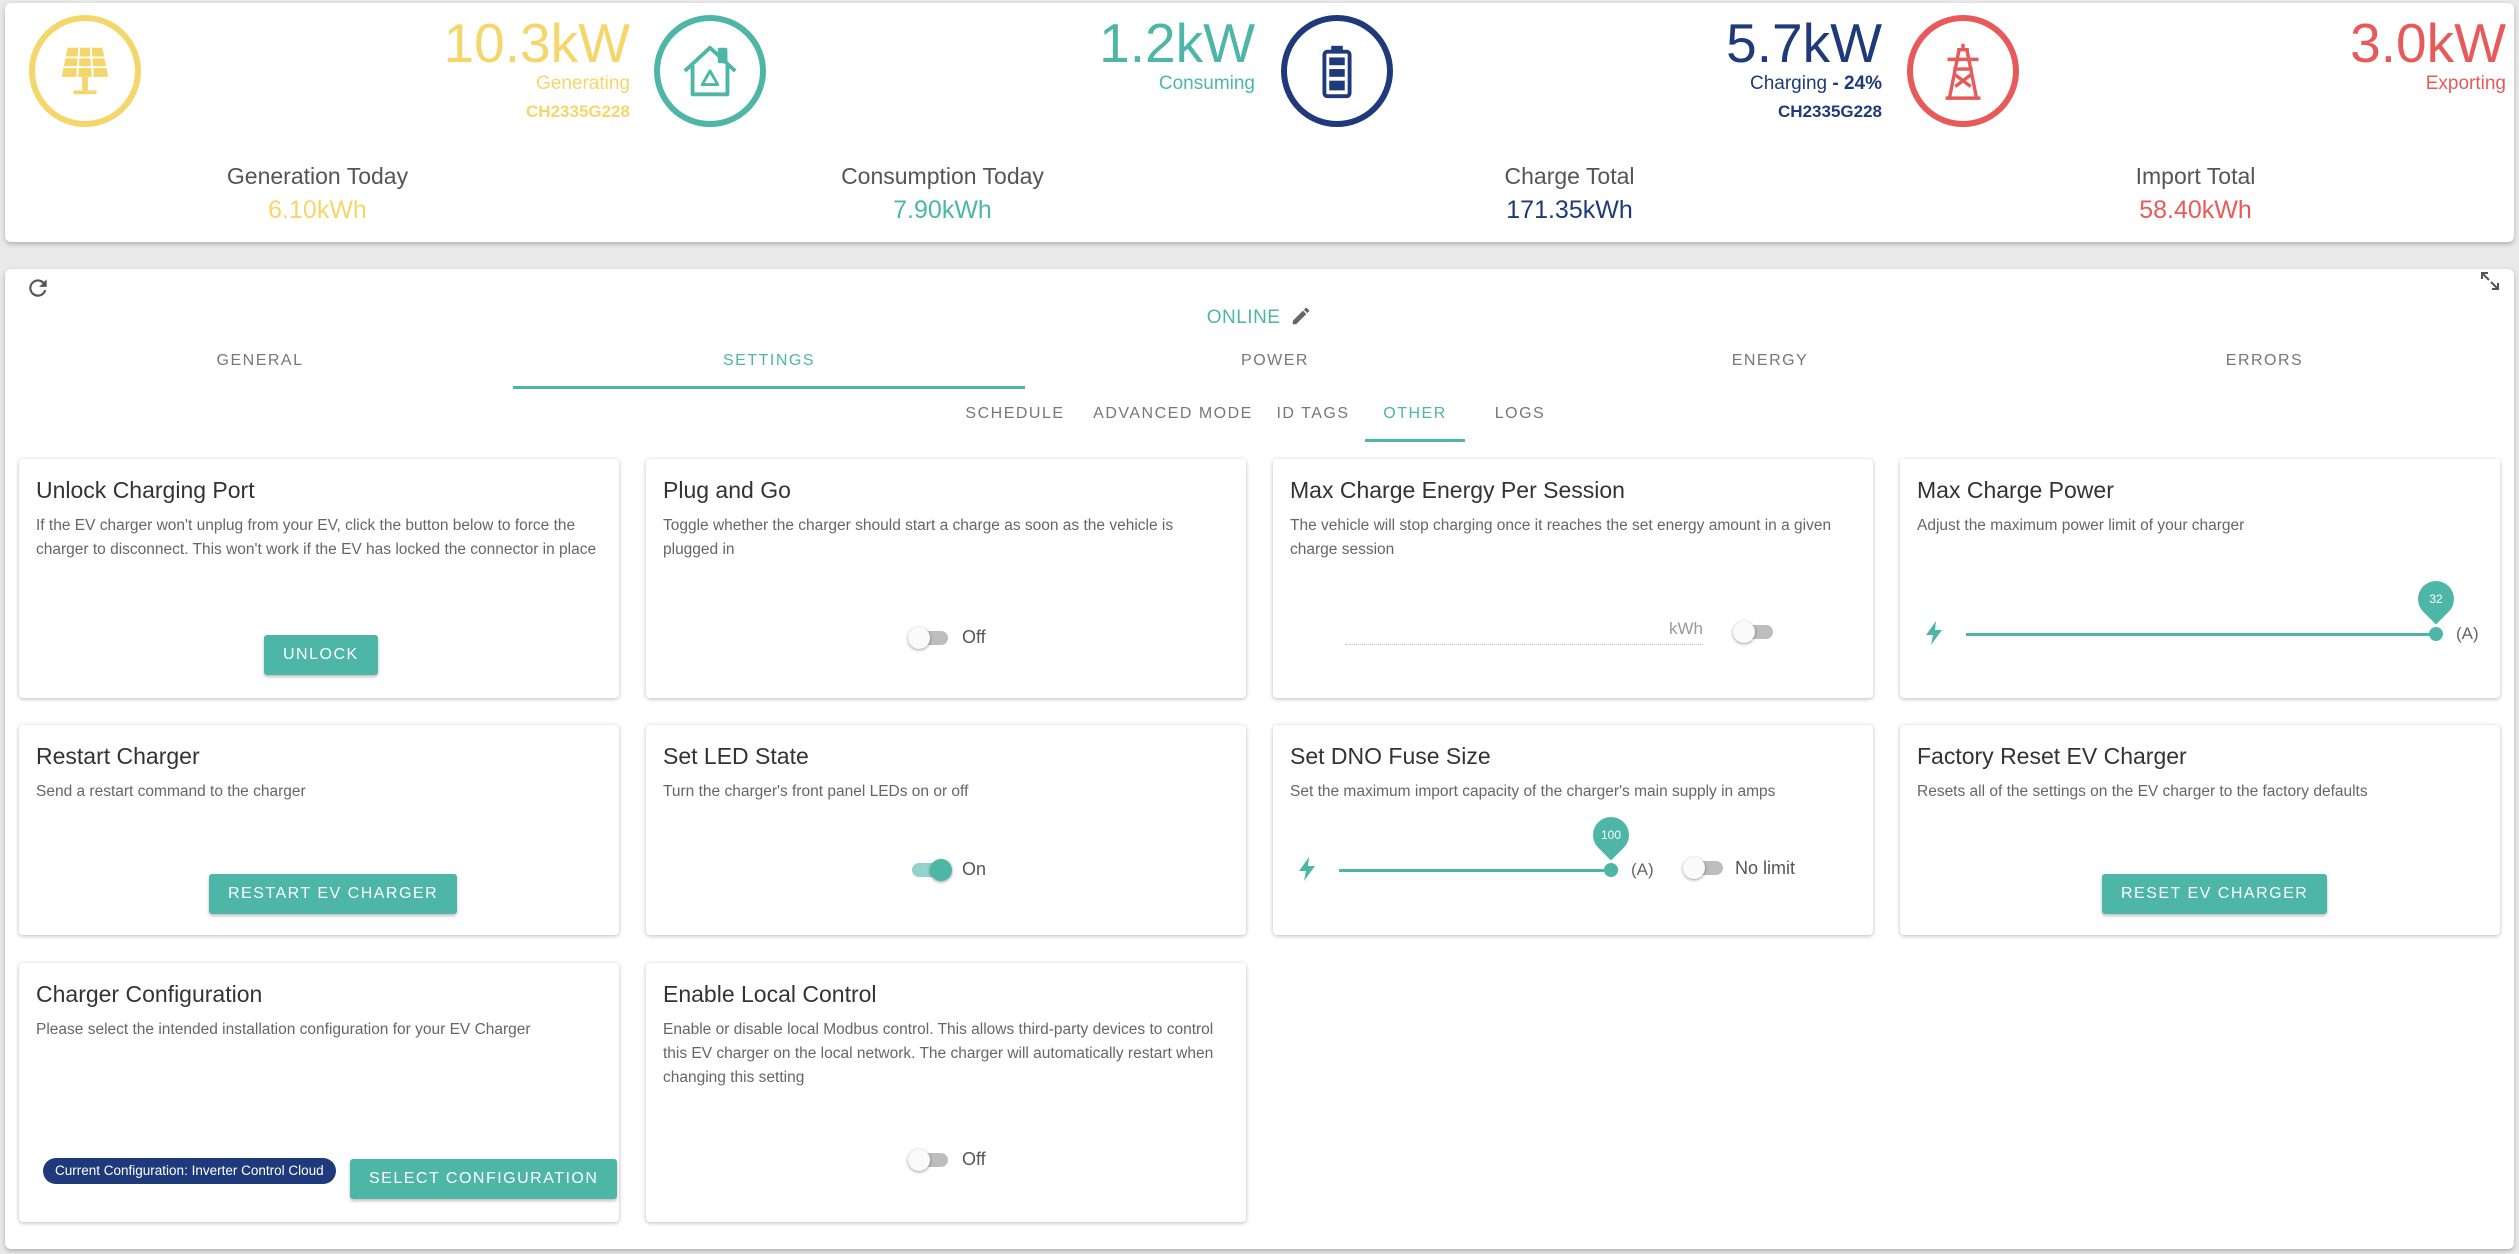 The height and width of the screenshot is (1254, 2519). I want to click on max-energy-unit: kWh, so click(1686, 628).